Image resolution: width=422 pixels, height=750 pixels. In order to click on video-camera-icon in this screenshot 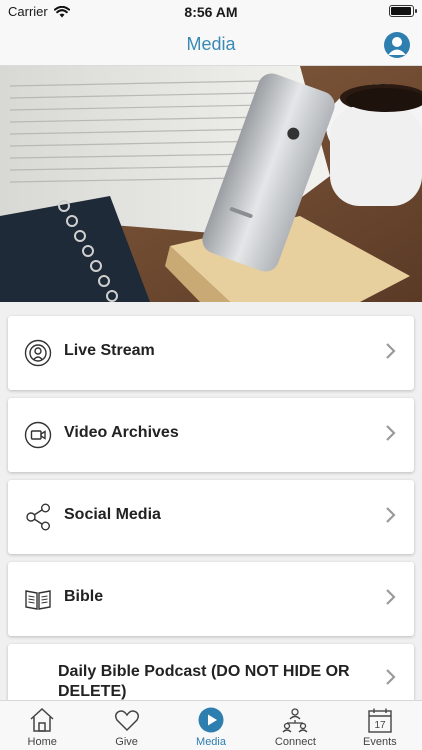, I will do `click(38, 435)`.